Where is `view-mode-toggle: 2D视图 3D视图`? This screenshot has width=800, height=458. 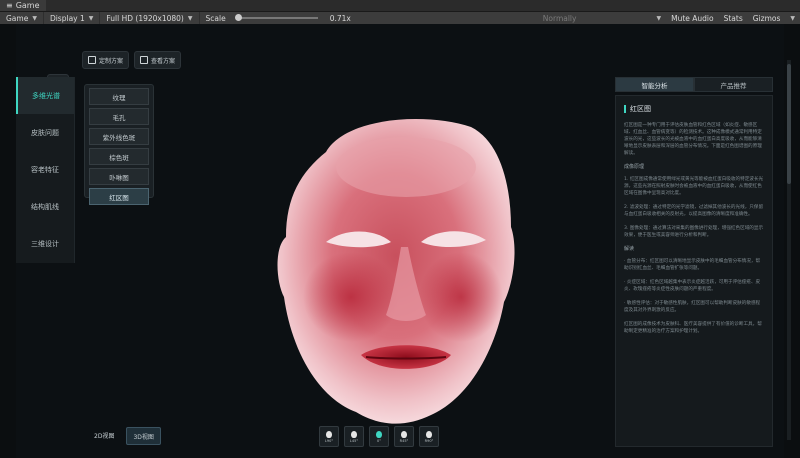
view-mode-toggle: 2D视图 3D视图 is located at coordinates (124, 436).